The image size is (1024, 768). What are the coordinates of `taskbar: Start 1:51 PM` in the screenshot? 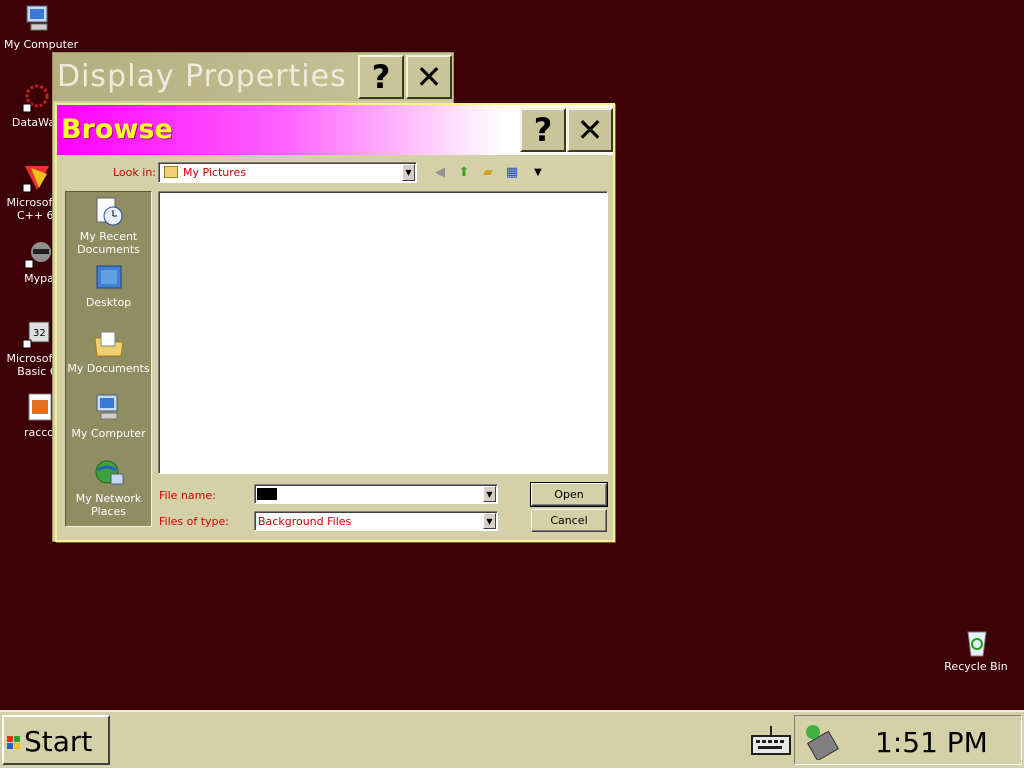 It's located at (512, 739).